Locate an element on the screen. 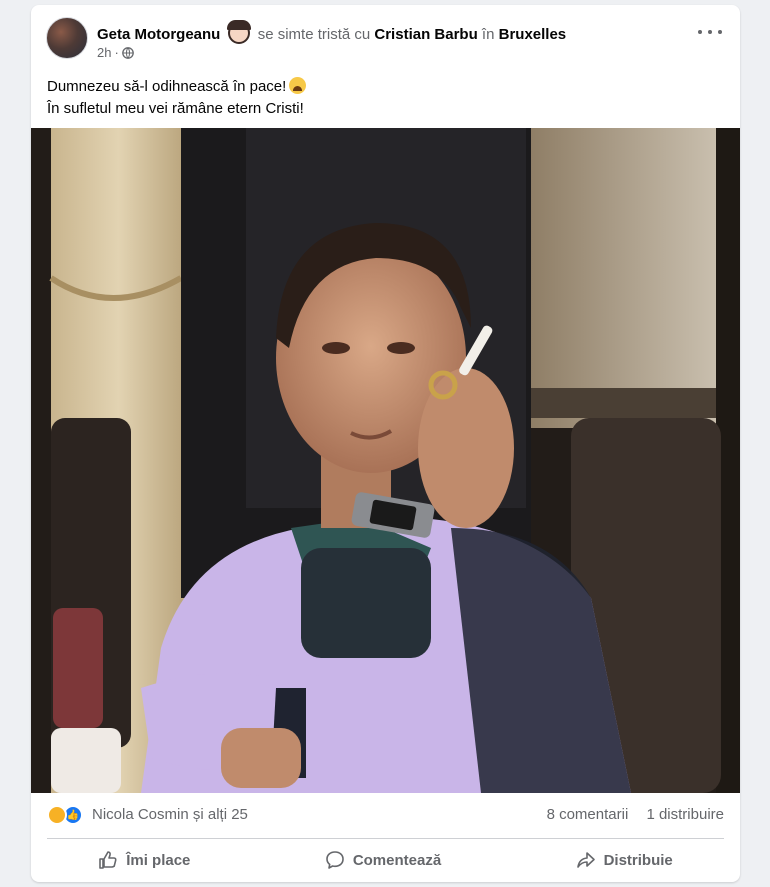 The height and width of the screenshot is (887, 770). feeling-text: se simte tristă cu is located at coordinates (314, 34).